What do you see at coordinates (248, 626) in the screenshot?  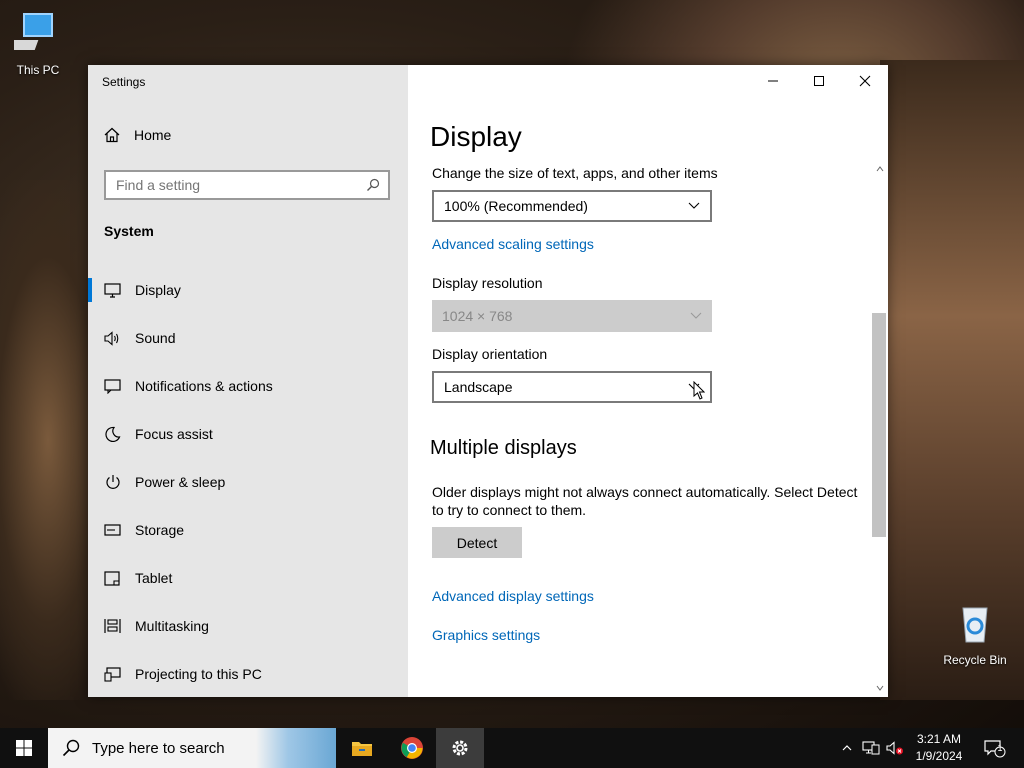 I see `sidebar-item-multitasking: Multitasking` at bounding box center [248, 626].